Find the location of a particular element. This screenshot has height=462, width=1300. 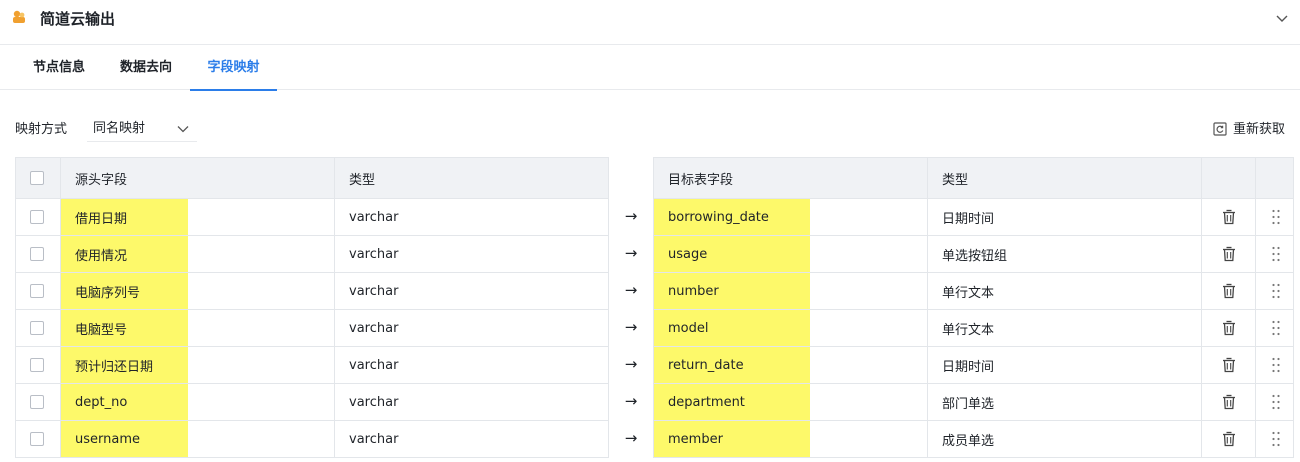

source-field-name: 预计归还日期 is located at coordinates (114, 367).